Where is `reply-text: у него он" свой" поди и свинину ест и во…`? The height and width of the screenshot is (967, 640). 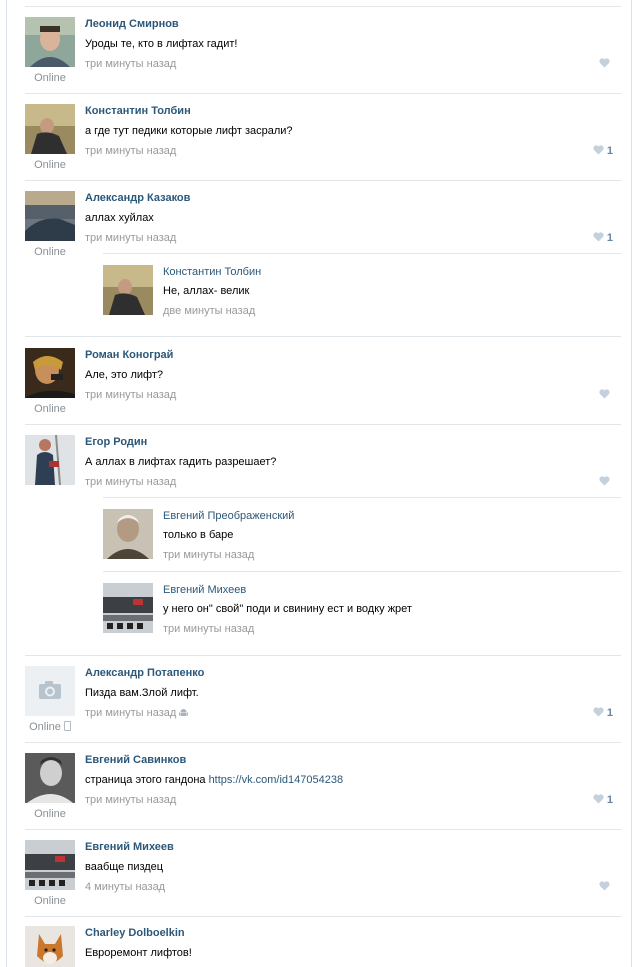 reply-text: у него он" свой" поди и свинину ест и во… is located at coordinates (287, 609).